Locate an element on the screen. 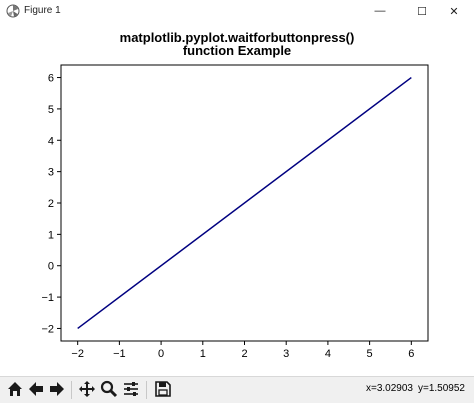  pan-icon is located at coordinates (87, 389).